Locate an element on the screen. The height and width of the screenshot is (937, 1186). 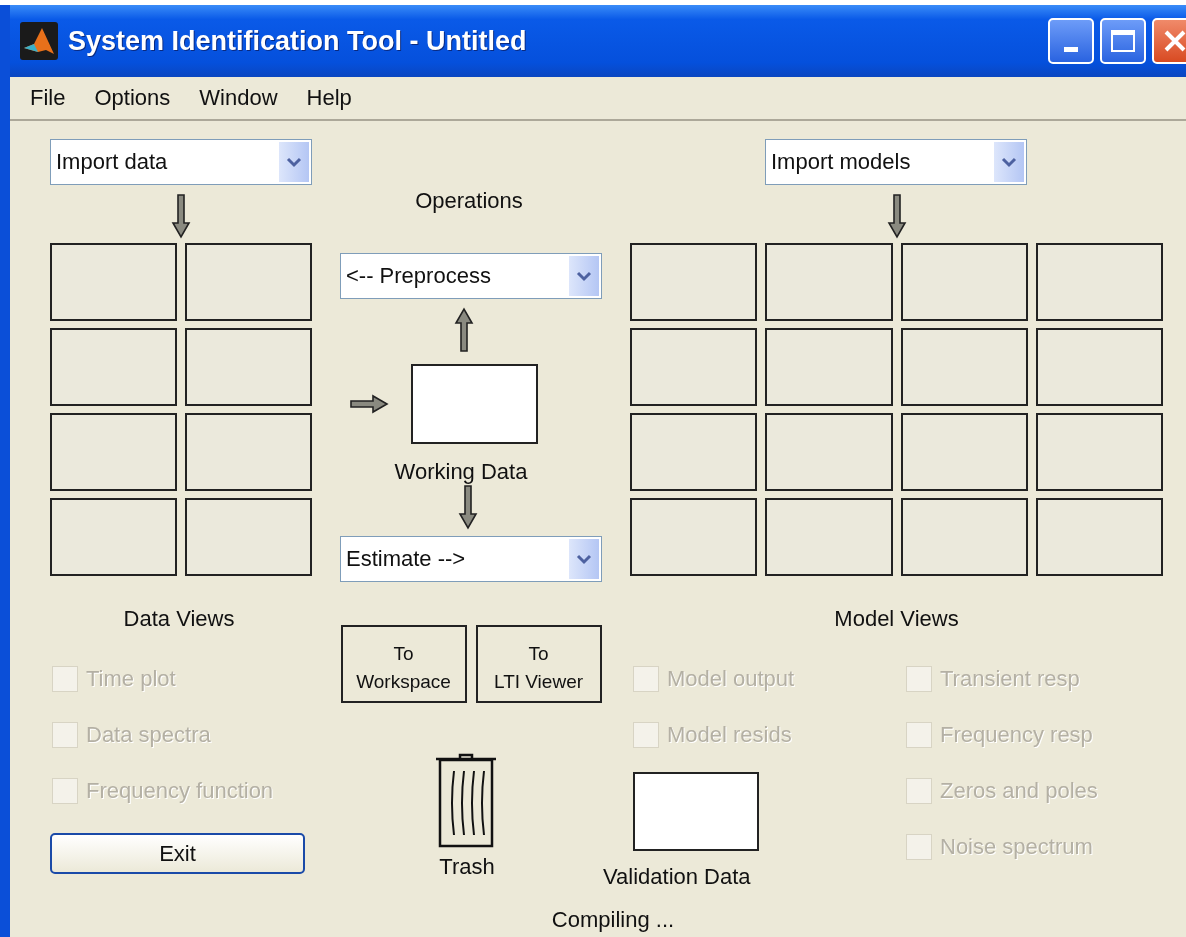
menu-item: Options is located at coordinates (139, 98).